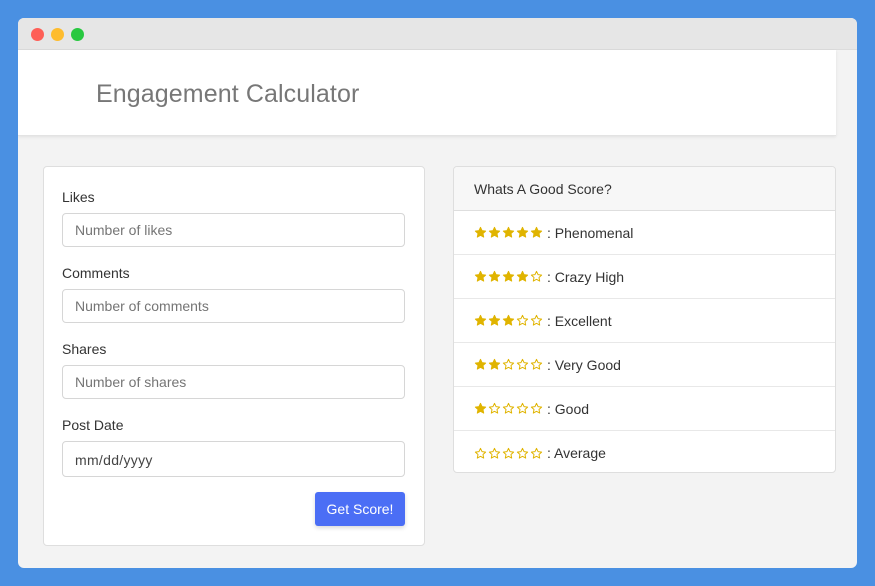 Image resolution: width=875 pixels, height=586 pixels. Describe the element at coordinates (78, 197) in the screenshot. I see `likes-label: Likes` at that location.